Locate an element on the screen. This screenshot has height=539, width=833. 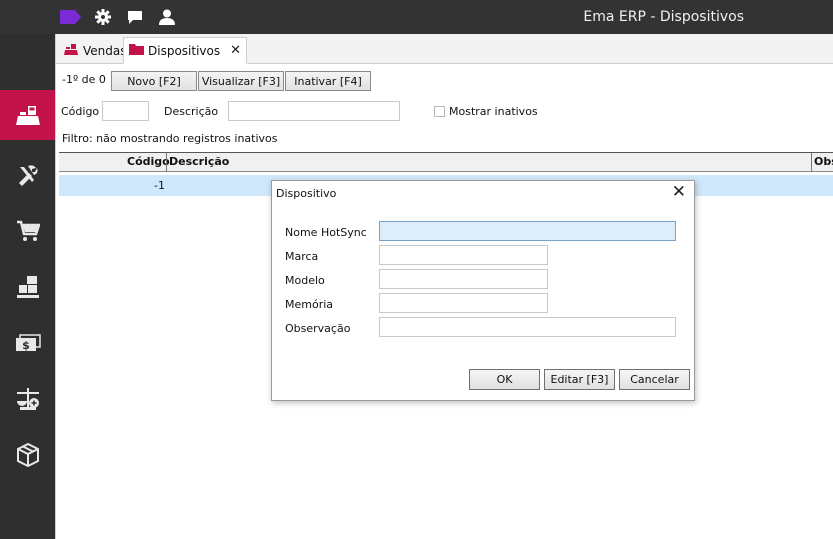
column-header-codigo: Código is located at coordinates (148, 161).